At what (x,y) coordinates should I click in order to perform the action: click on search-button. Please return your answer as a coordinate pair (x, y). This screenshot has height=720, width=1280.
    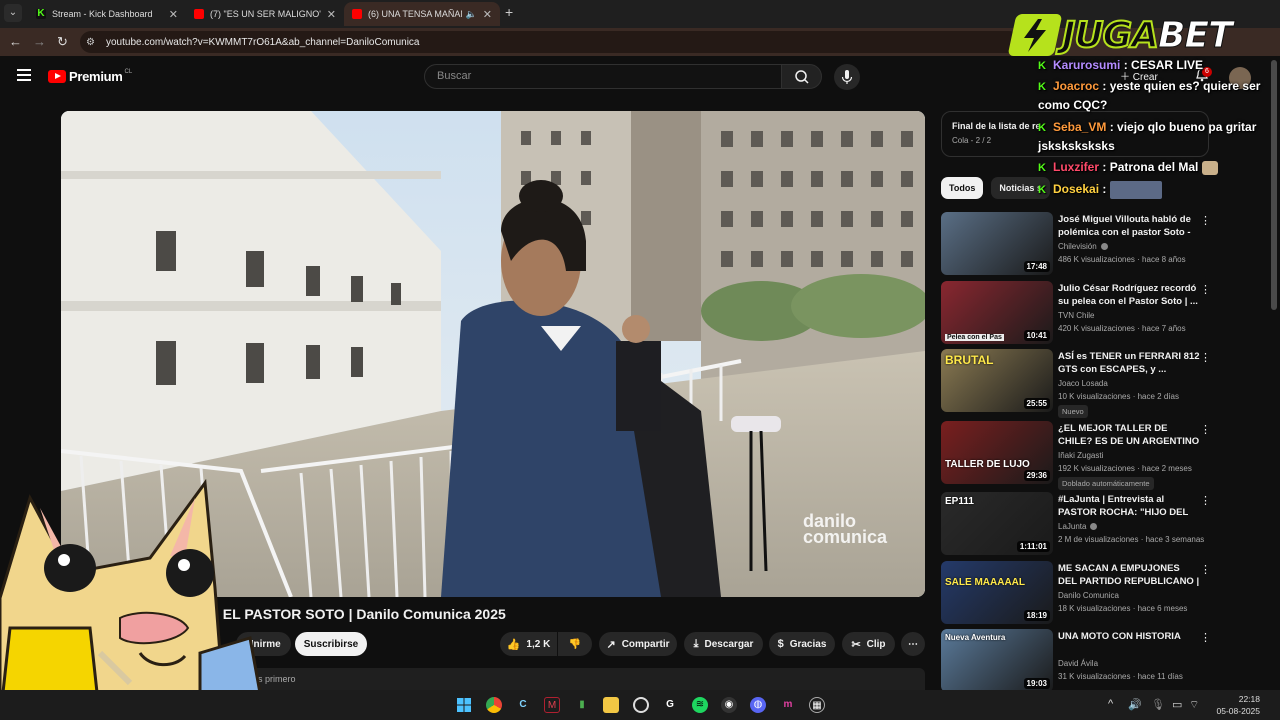
    Looking at the image, I should click on (801, 76).